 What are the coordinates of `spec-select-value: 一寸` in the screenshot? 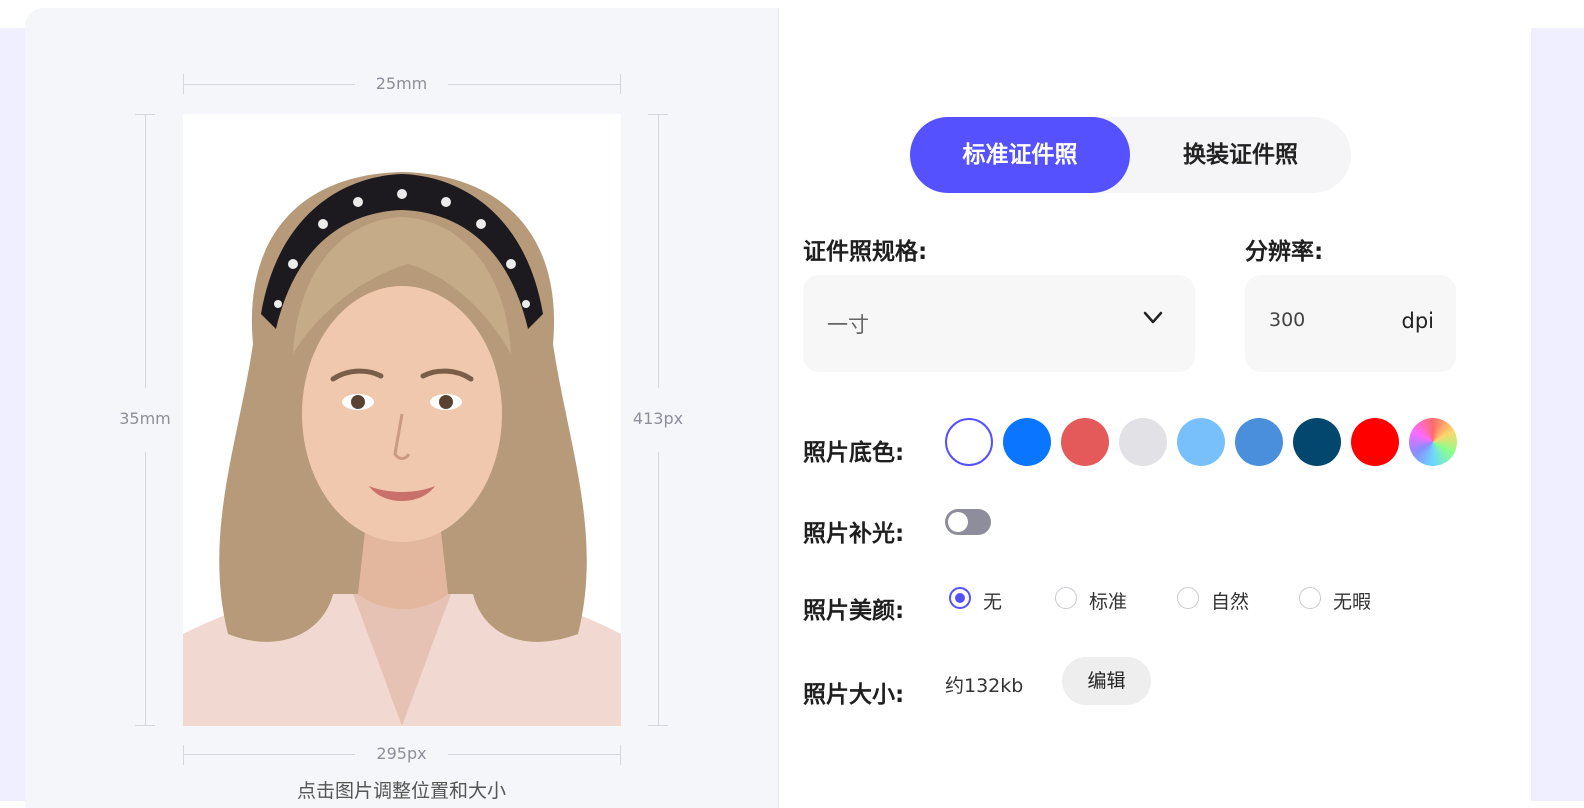 It's located at (848, 325).